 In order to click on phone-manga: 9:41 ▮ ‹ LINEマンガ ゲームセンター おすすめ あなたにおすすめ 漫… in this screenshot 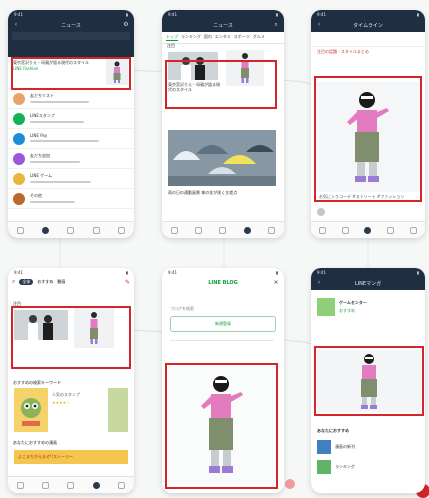, I will do `click(368, 380)`.